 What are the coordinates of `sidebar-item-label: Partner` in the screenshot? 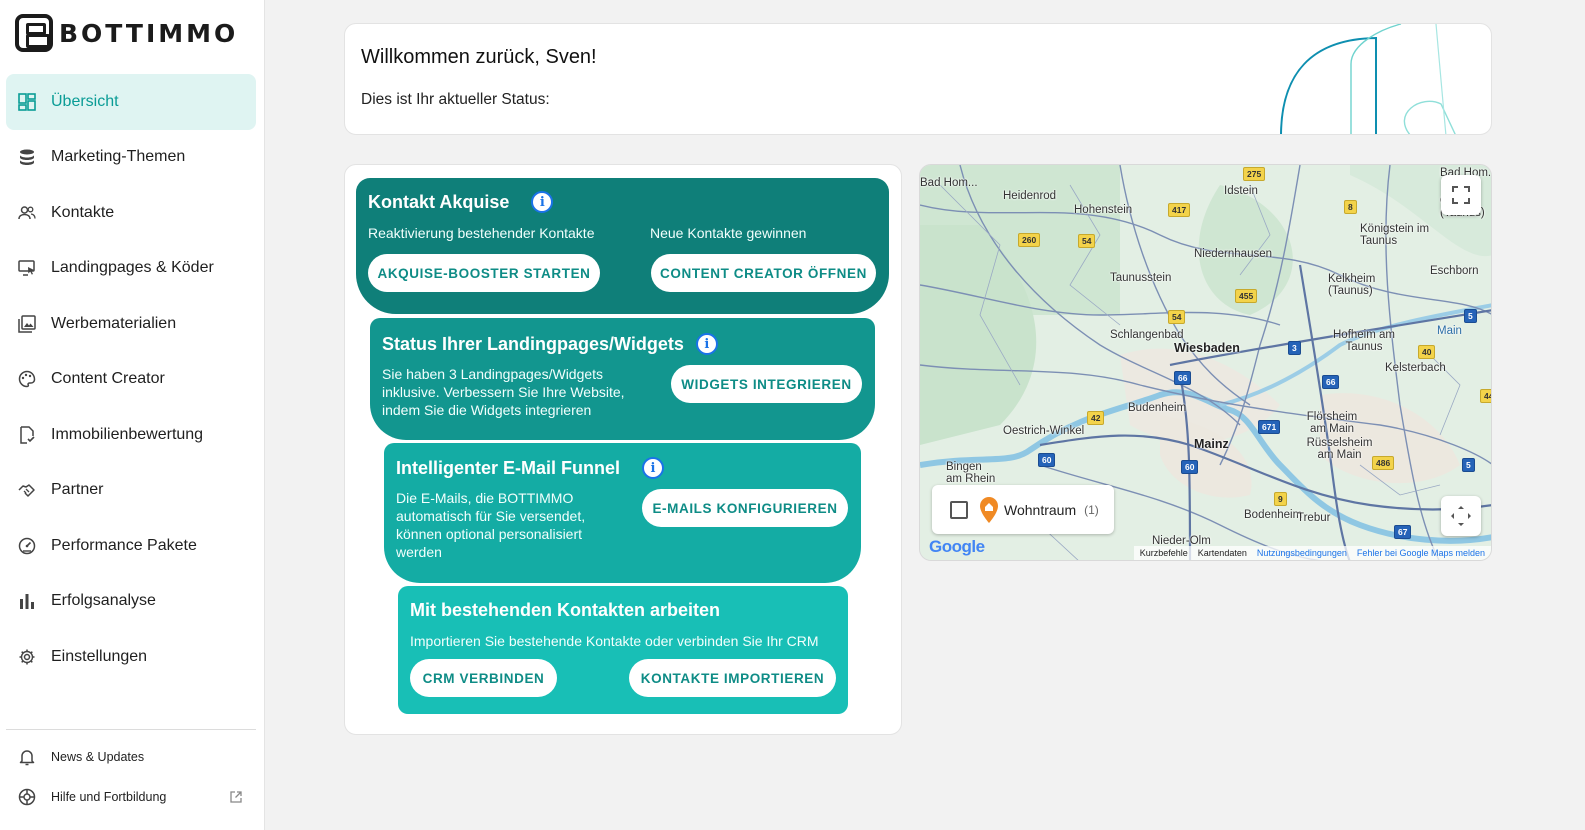 It's located at (77, 490).